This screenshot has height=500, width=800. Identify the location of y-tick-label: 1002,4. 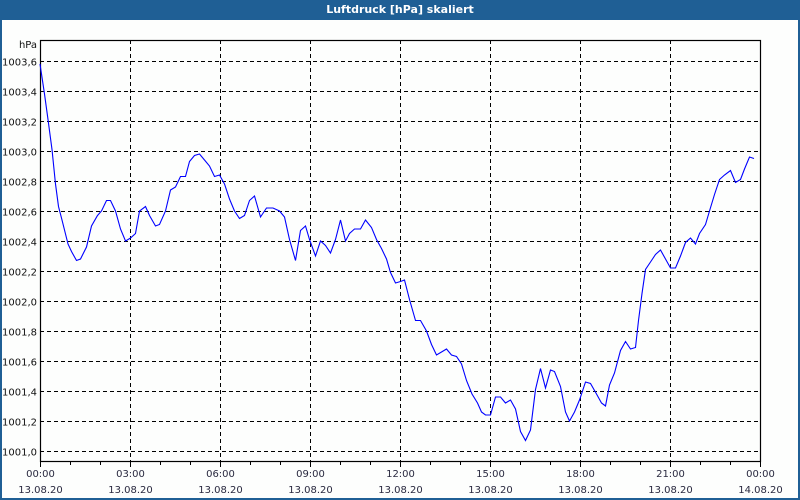
(19, 243).